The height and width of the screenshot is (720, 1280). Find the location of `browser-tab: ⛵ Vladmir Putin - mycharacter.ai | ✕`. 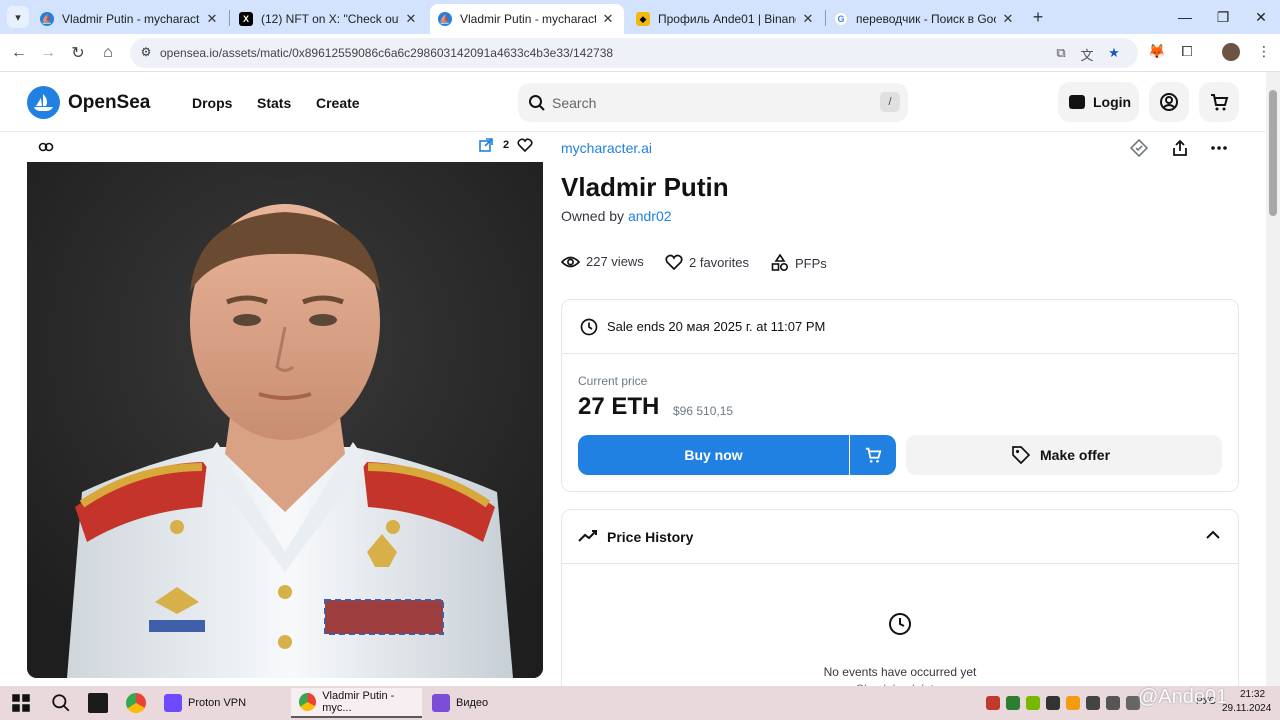

browser-tab: ⛵ Vladmir Putin - mycharacter.ai | ✕ is located at coordinates (130, 19).